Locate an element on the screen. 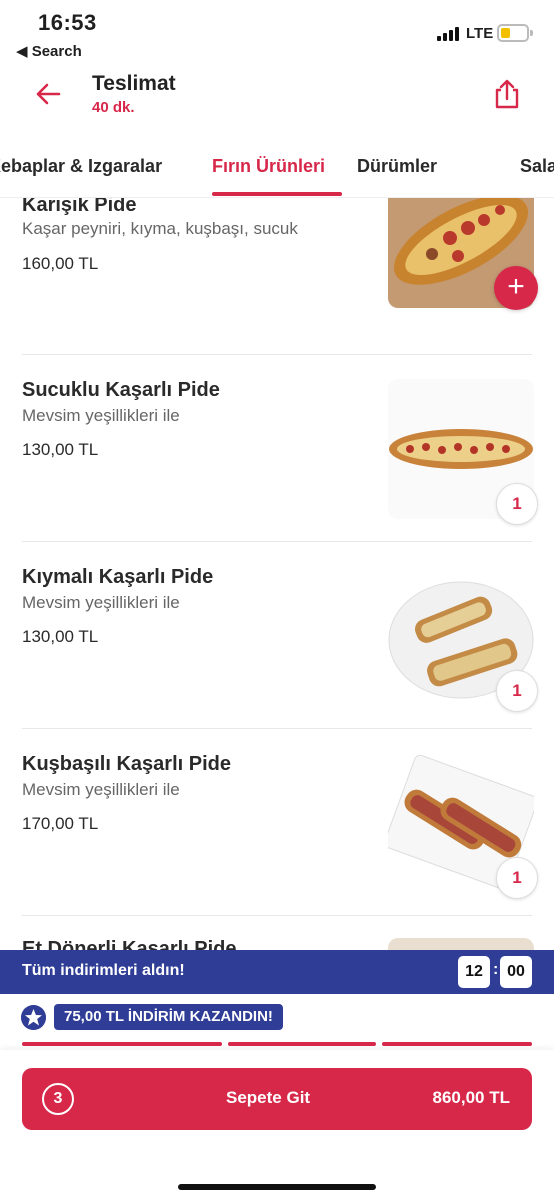 This screenshot has height=1200, width=554. signal-icon is located at coordinates (449, 34).